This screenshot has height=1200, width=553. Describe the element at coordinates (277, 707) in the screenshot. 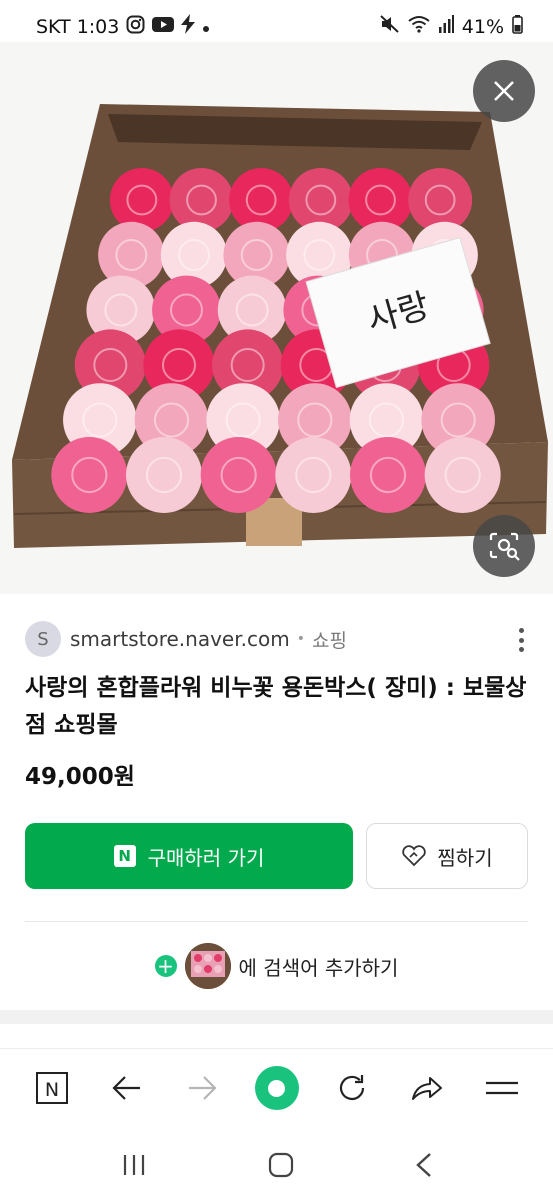

I see `product-title: 사랑의 혼합플라워 비누꽃 용돈박스( 장미) : 보물상점 쇼핑몰` at that location.